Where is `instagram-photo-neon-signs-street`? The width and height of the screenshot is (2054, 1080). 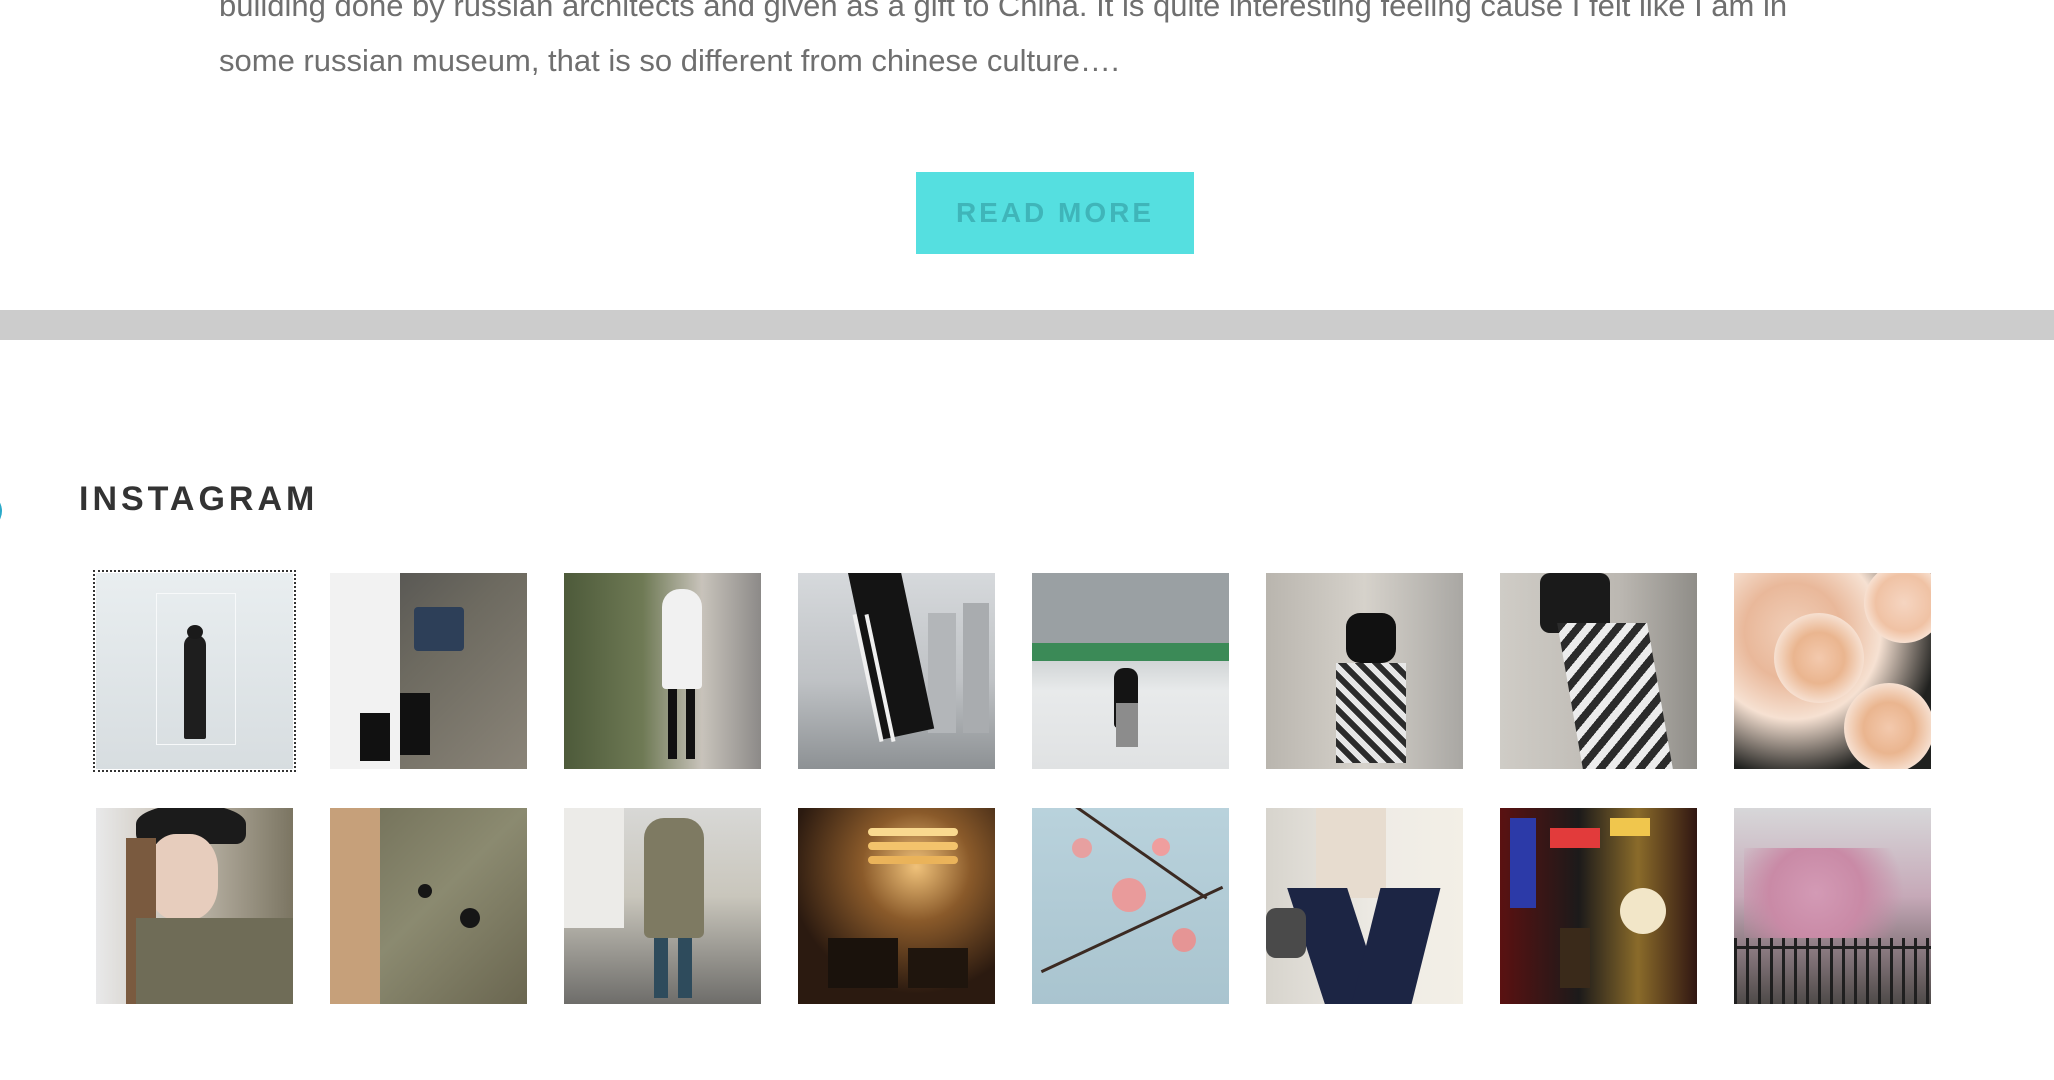 instagram-photo-neon-signs-street is located at coordinates (1598, 906).